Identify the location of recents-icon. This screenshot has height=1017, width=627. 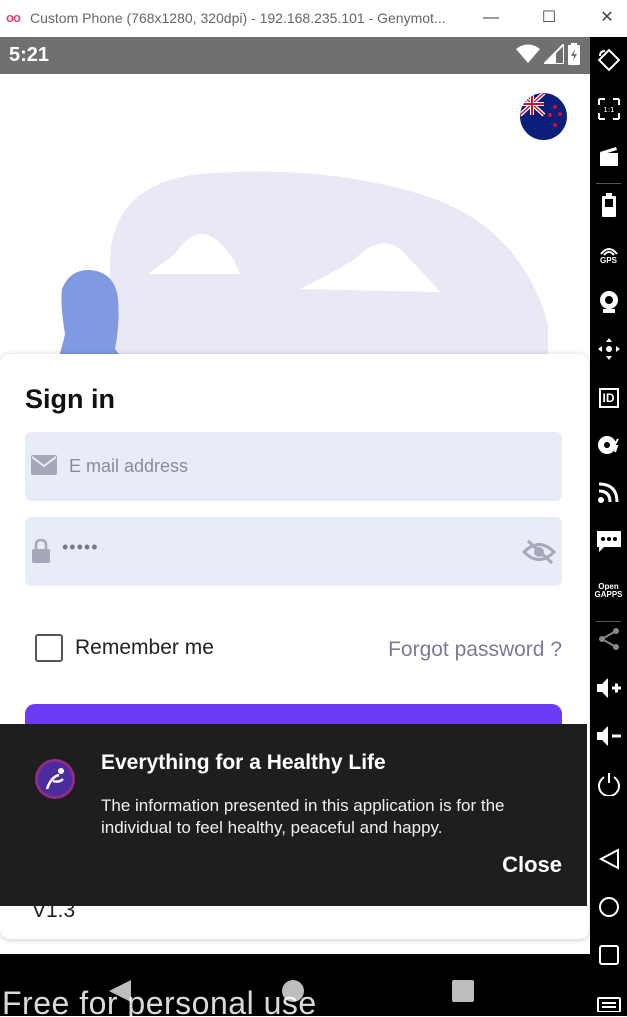
(463, 991).